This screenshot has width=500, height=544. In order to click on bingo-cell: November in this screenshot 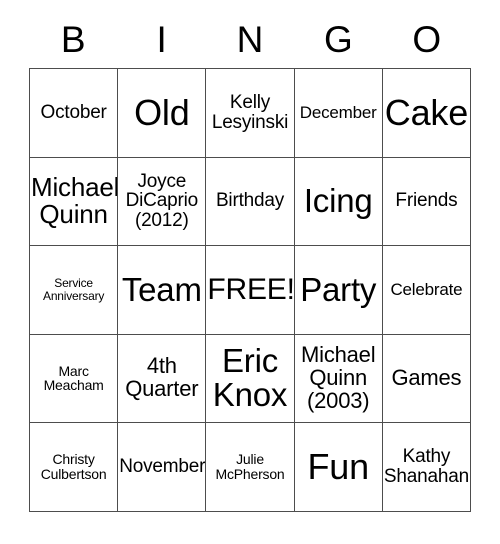, I will do `click(162, 467)`.